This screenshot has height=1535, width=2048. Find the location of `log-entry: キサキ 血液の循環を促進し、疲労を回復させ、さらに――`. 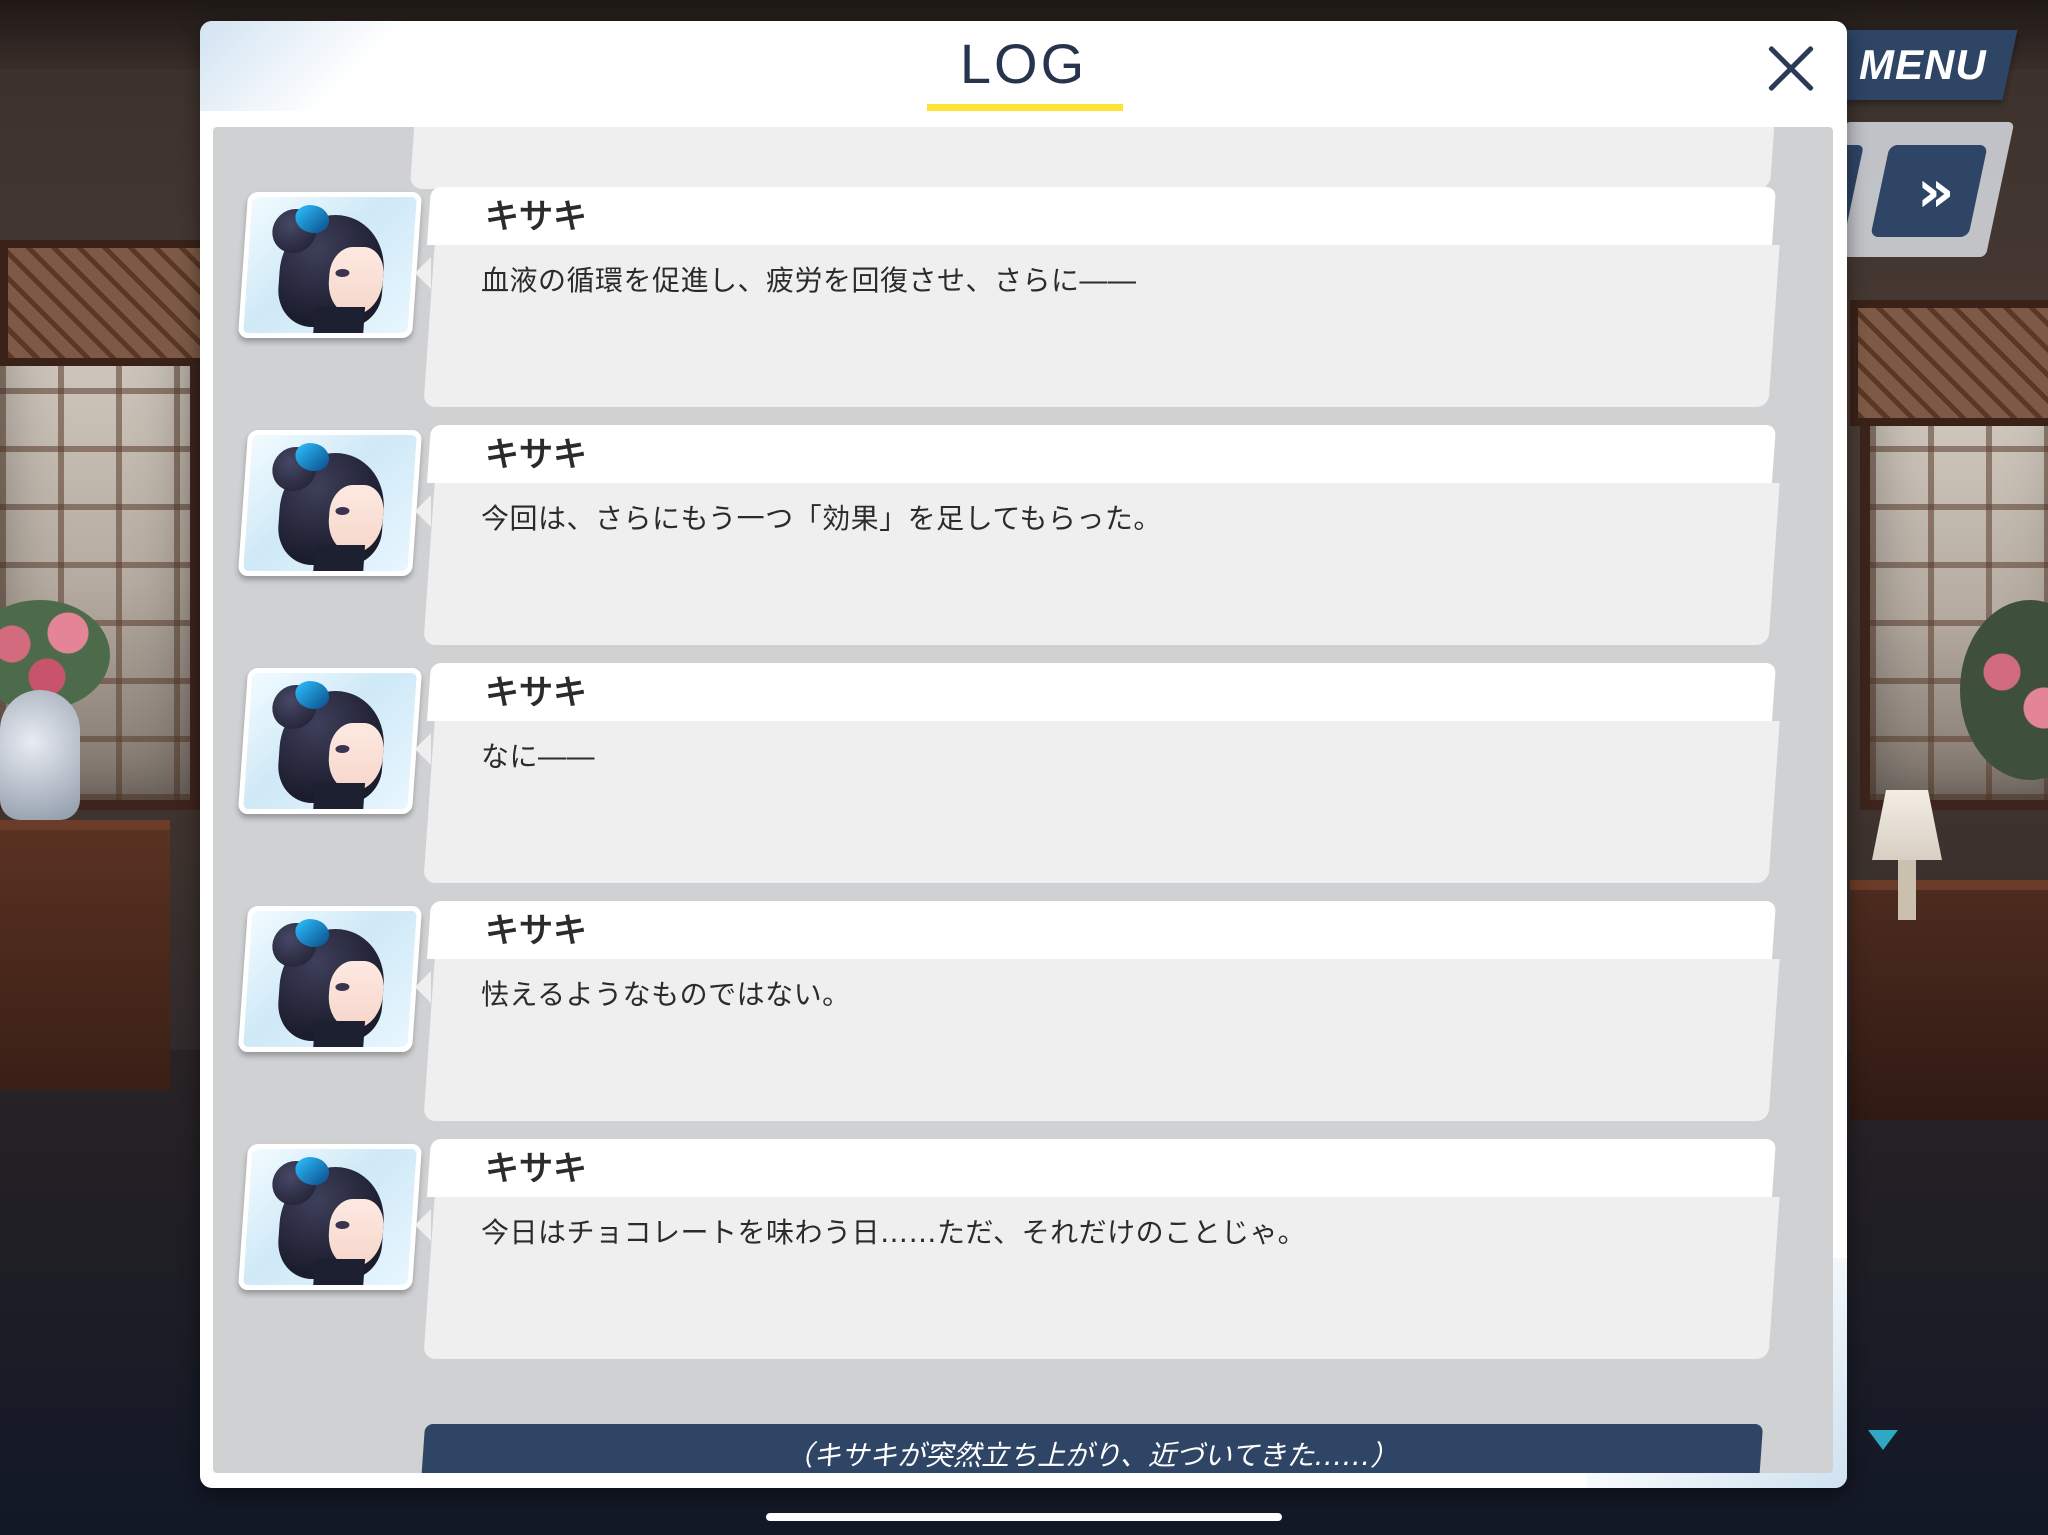

log-entry: キサキ 血液の循環を促進し、疲労を回復させ、さらに―― is located at coordinates (1023, 299).